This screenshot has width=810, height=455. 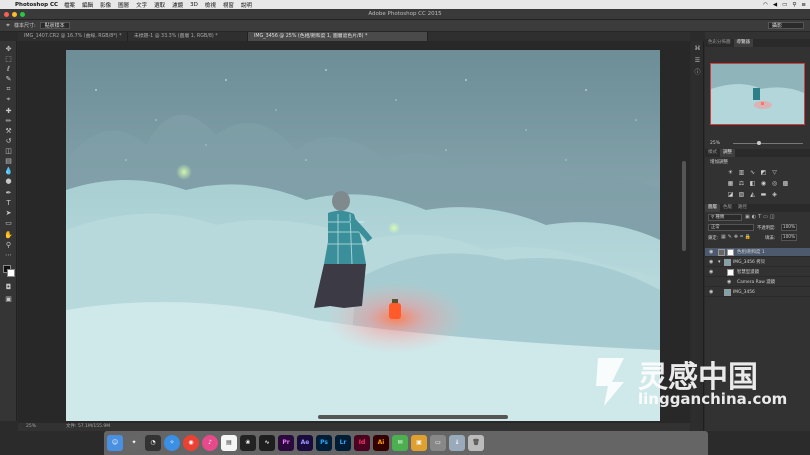 I want to click on sample-size-select: 點狀樣本, so click(x=54, y=25).